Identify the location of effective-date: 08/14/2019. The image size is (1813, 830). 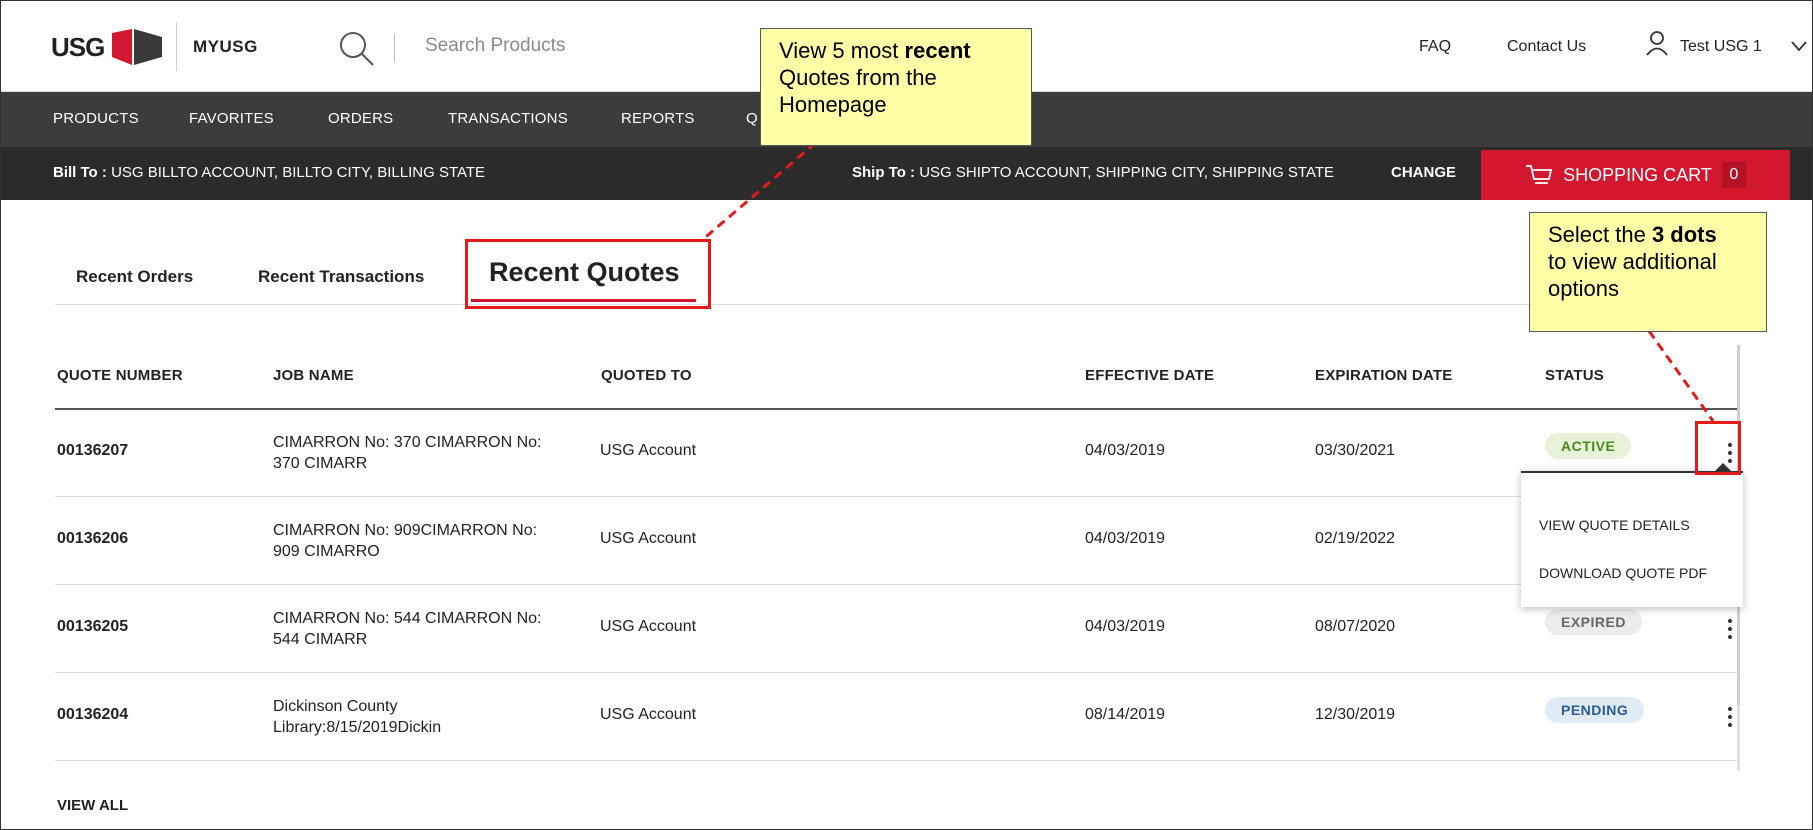
(1125, 714).